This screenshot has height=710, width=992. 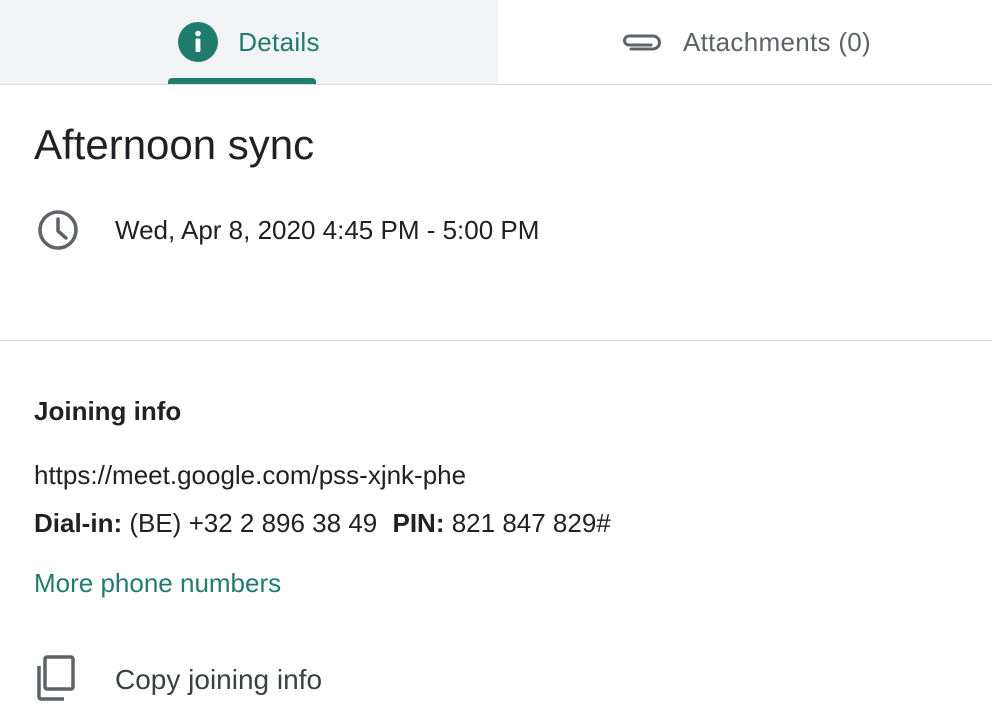 I want to click on paperclip-icon, so click(x=641, y=42).